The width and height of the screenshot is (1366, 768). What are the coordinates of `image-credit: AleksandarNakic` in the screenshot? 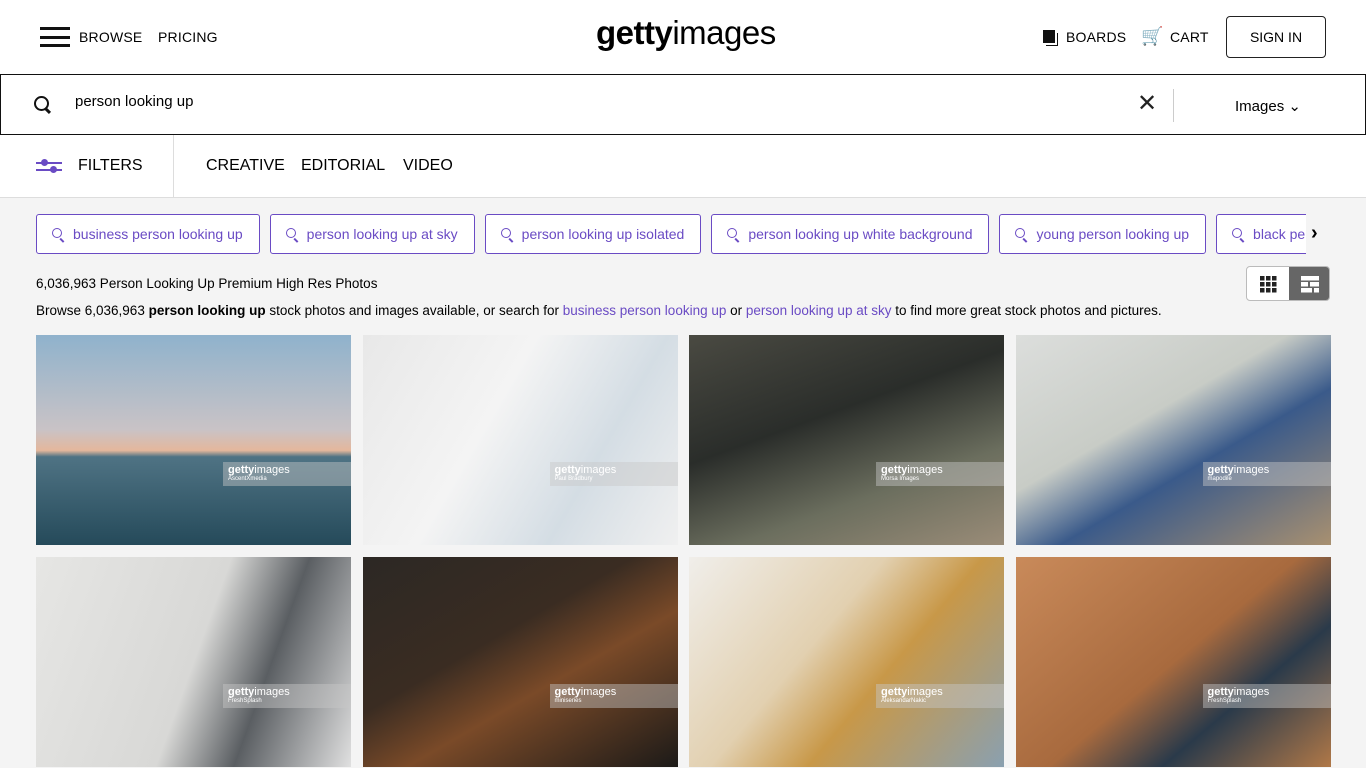 It's located at (904, 701).